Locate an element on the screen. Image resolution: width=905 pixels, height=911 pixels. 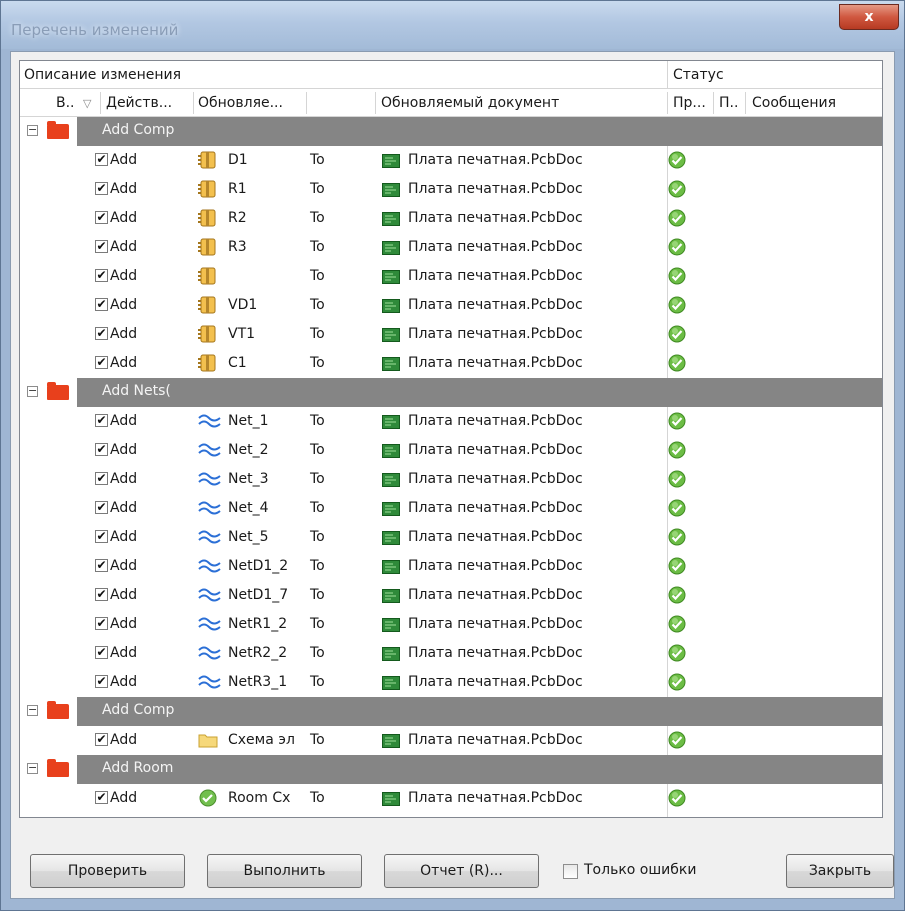
change-row: ✔ Add C1 To Плата печатная.PcbDoc is located at coordinates (451, 363).